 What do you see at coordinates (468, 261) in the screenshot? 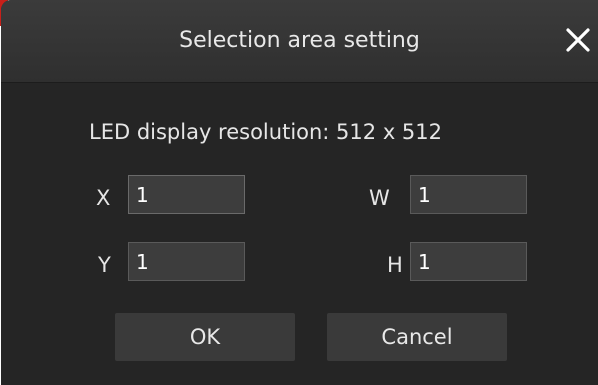
I see `h-input` at bounding box center [468, 261].